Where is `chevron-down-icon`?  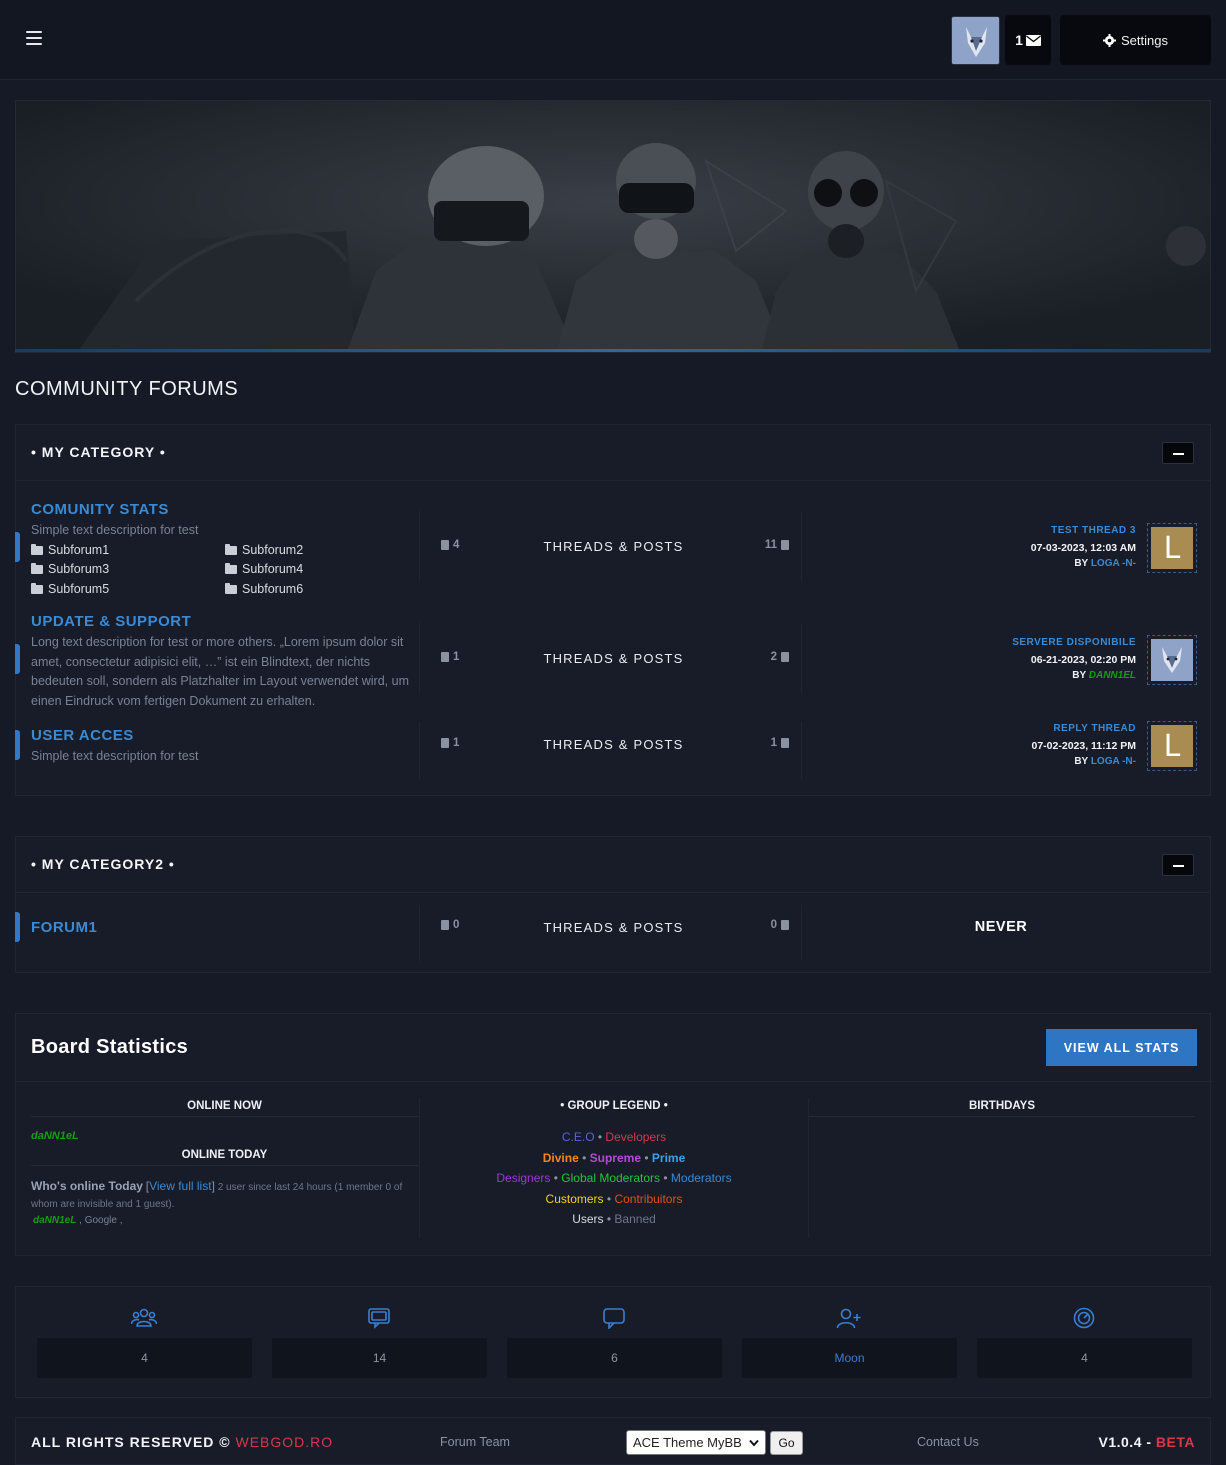 chevron-down-icon is located at coordinates (754, 1443).